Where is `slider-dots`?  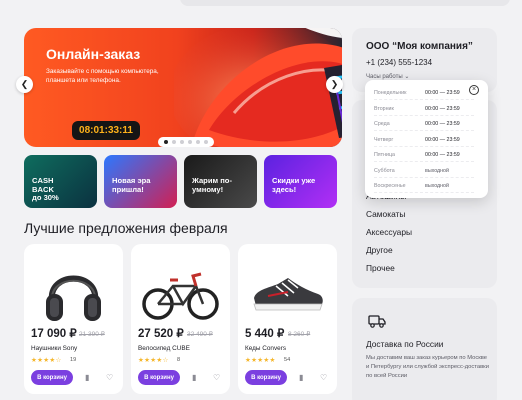
slider-dots is located at coordinates (186, 142).